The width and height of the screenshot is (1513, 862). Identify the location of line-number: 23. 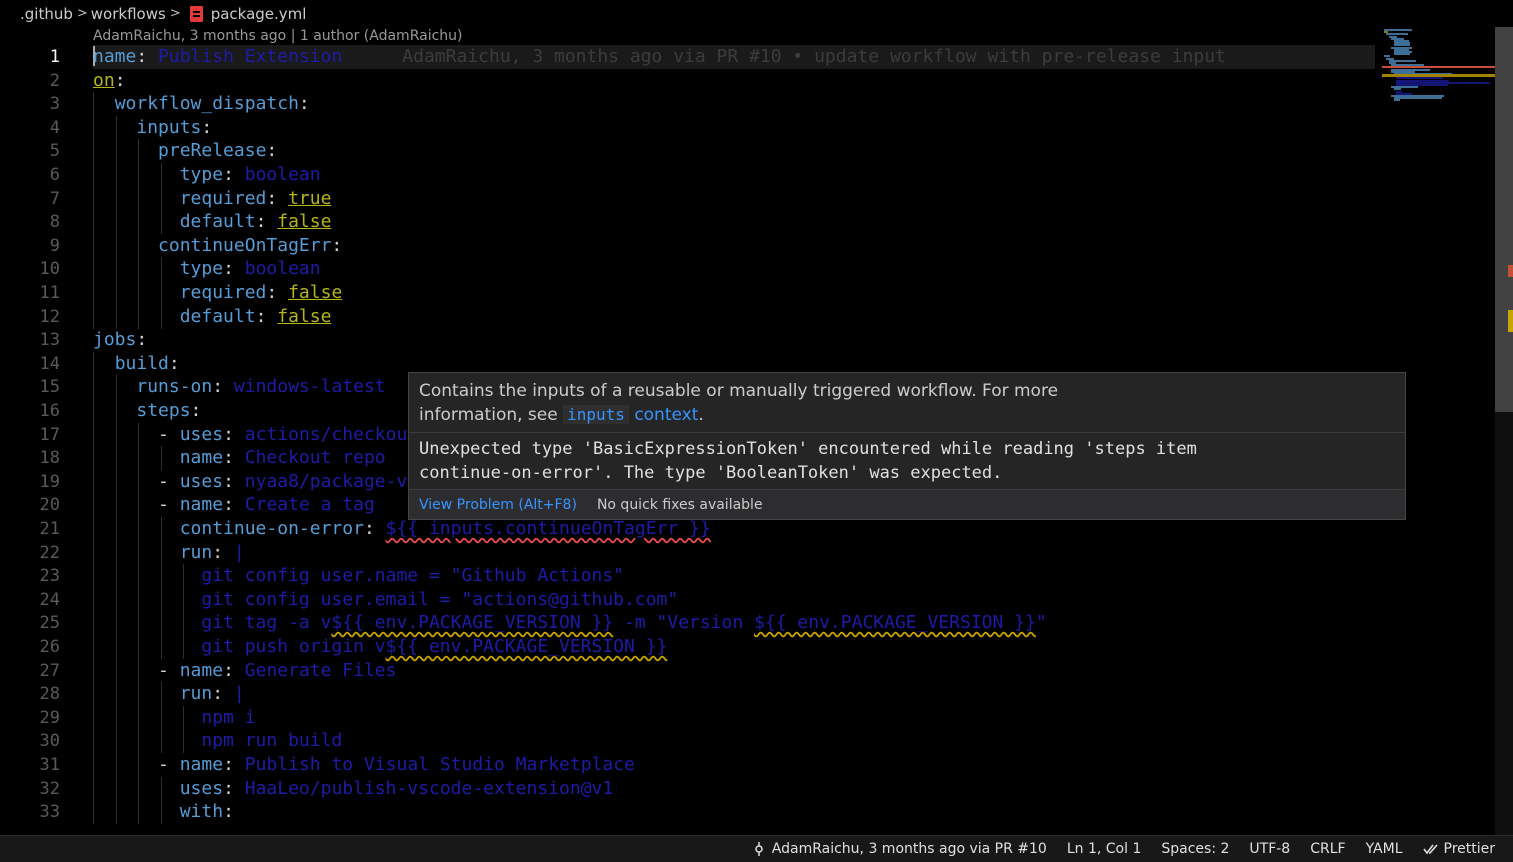
(30, 576).